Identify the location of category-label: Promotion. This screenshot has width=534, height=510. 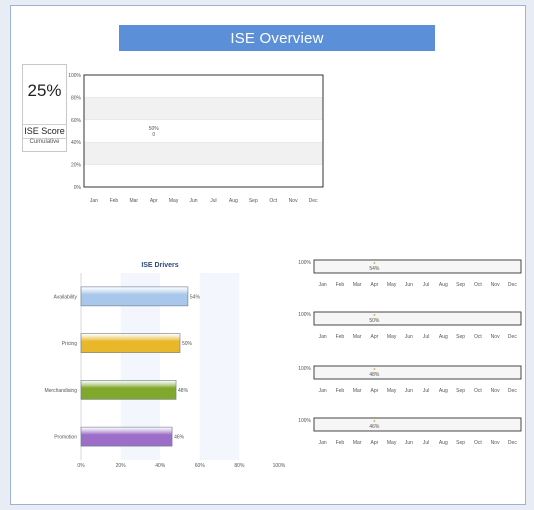
(65, 438).